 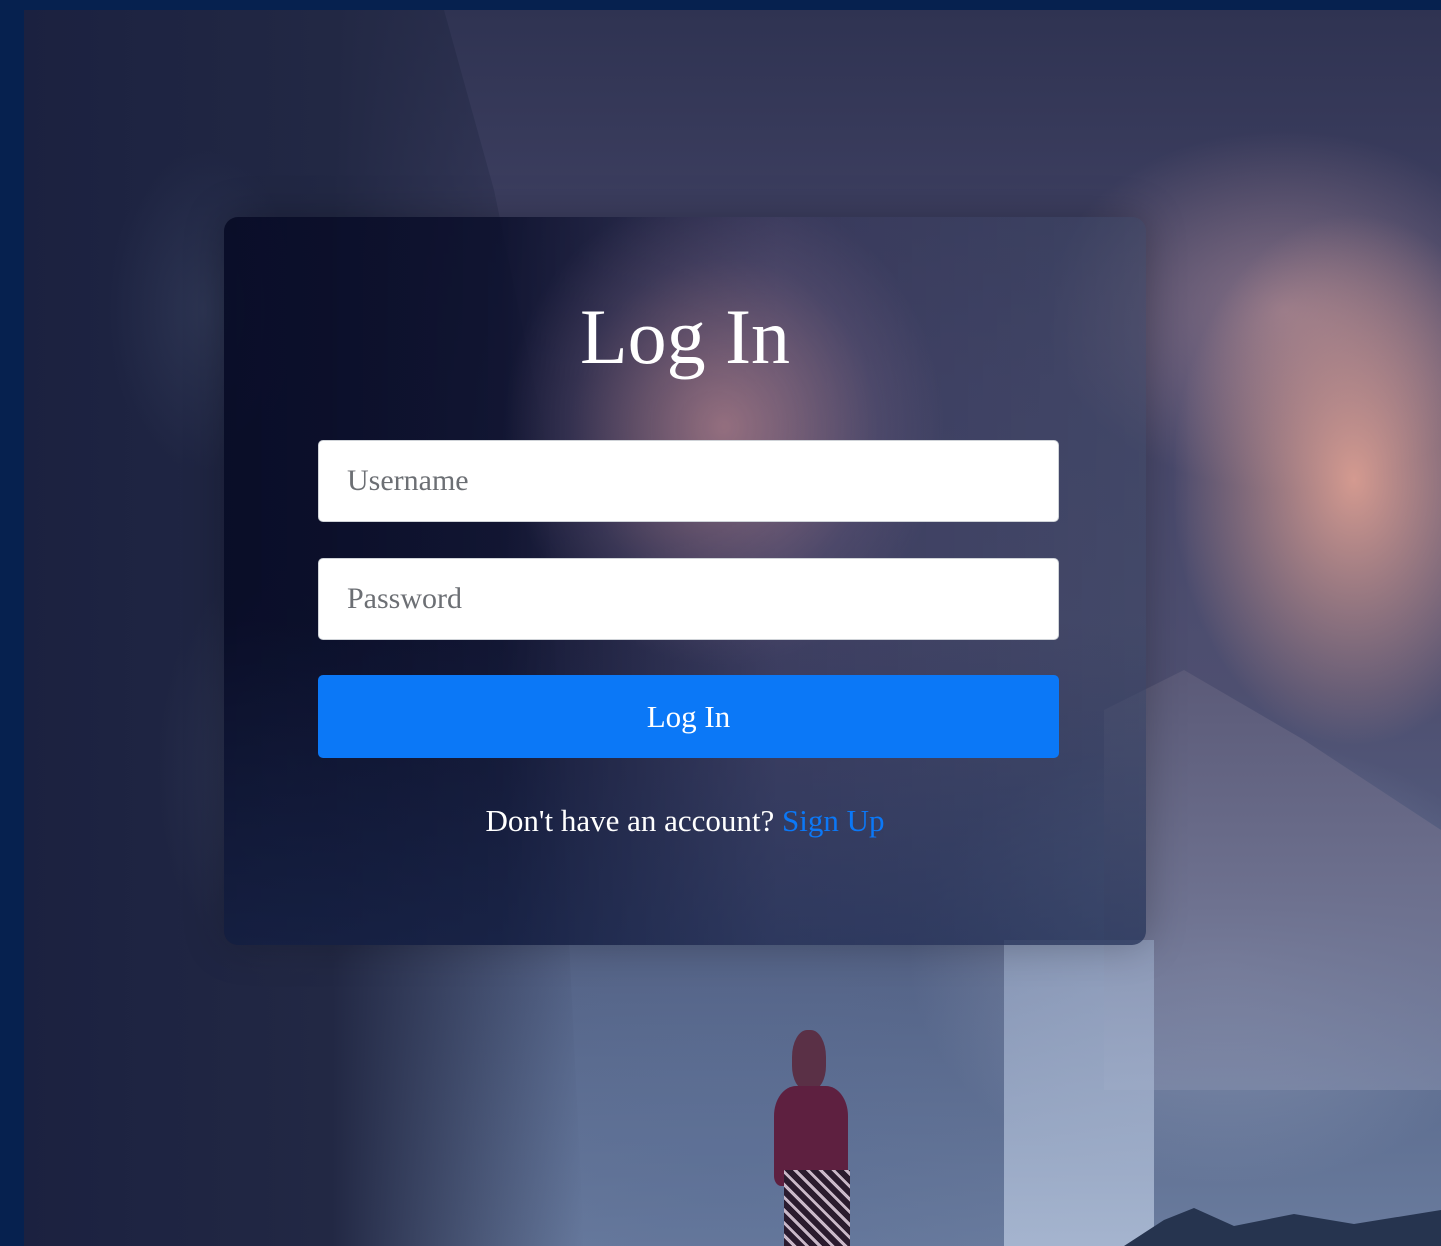 I want to click on username-input, so click(x=688, y=481).